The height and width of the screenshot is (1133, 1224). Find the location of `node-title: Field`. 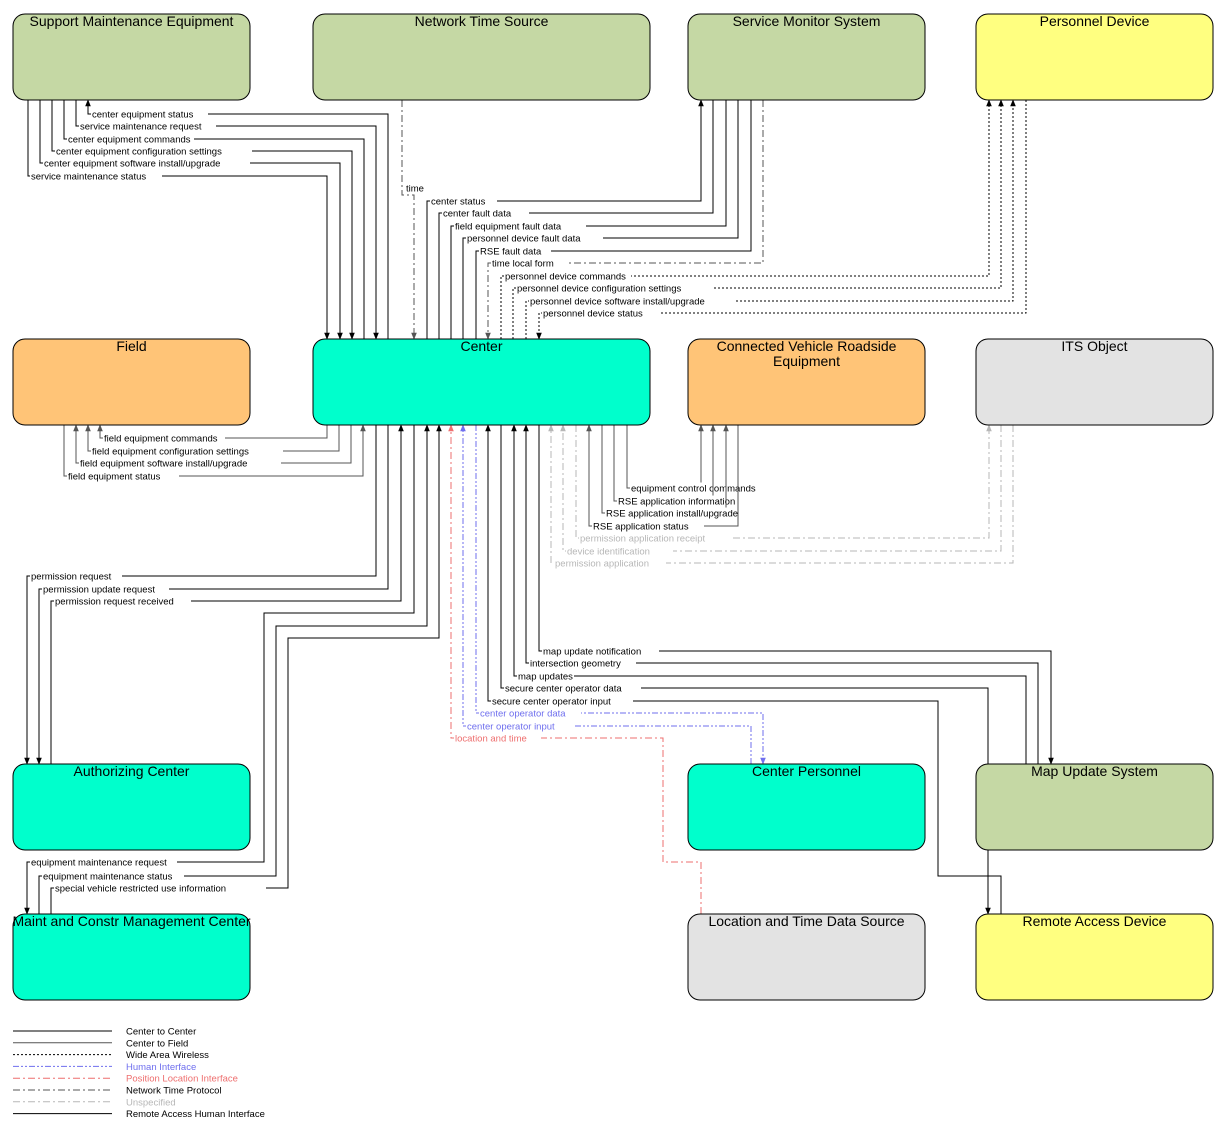

node-title: Field is located at coordinates (131, 346).